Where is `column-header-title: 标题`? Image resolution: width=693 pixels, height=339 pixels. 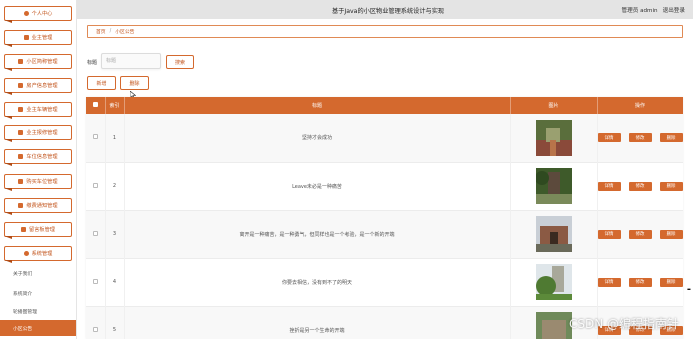
column-header-title: 标题 is located at coordinates (317, 105).